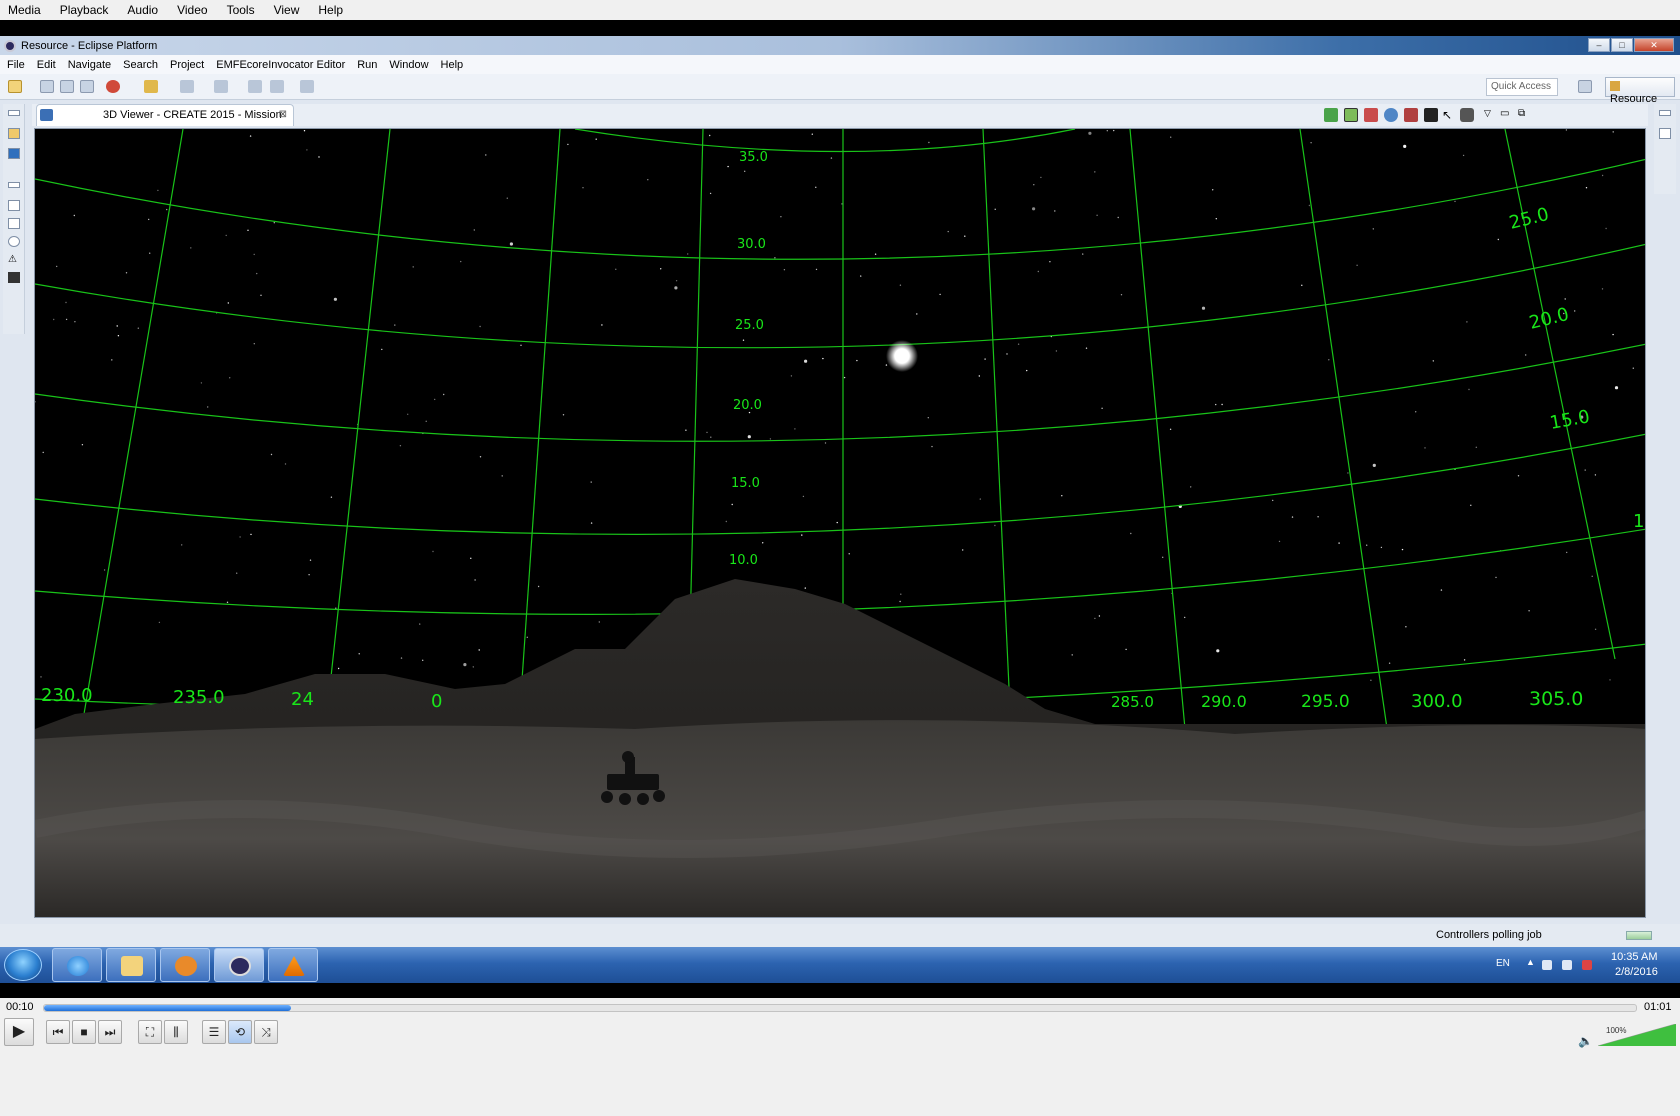 The height and width of the screenshot is (1116, 1680). I want to click on menu-edit: Edit, so click(46, 65).